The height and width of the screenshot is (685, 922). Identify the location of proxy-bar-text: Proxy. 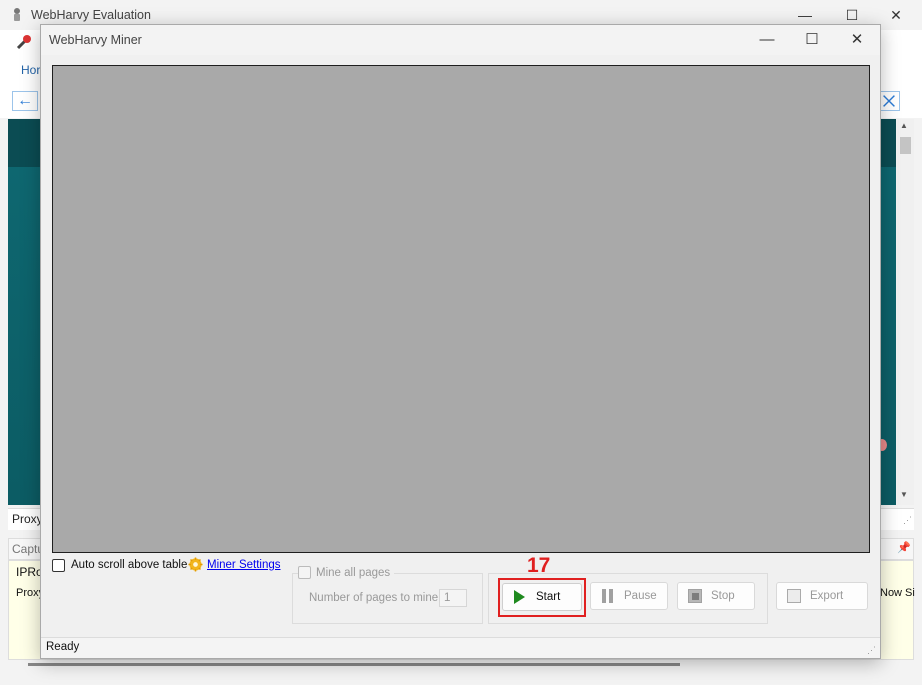
(27, 519).